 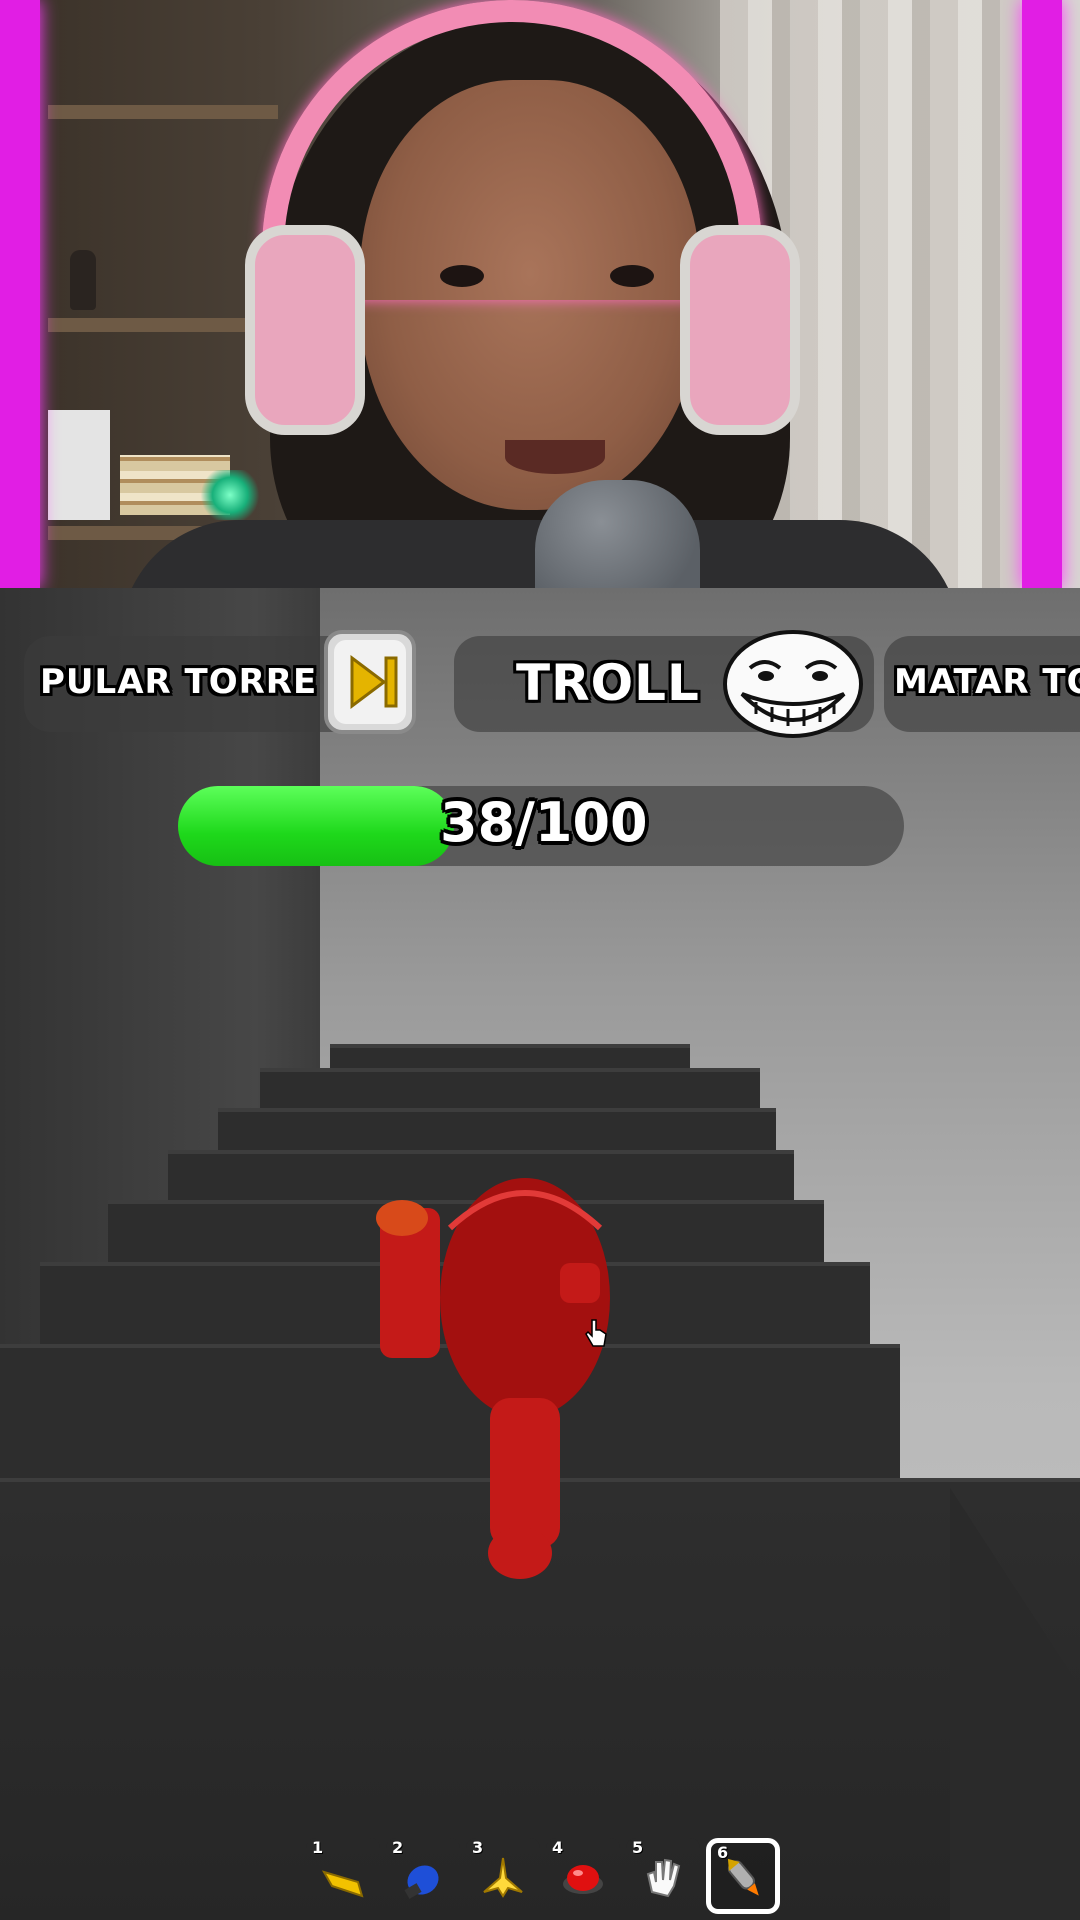 I want to click on figurine, so click(x=83, y=280).